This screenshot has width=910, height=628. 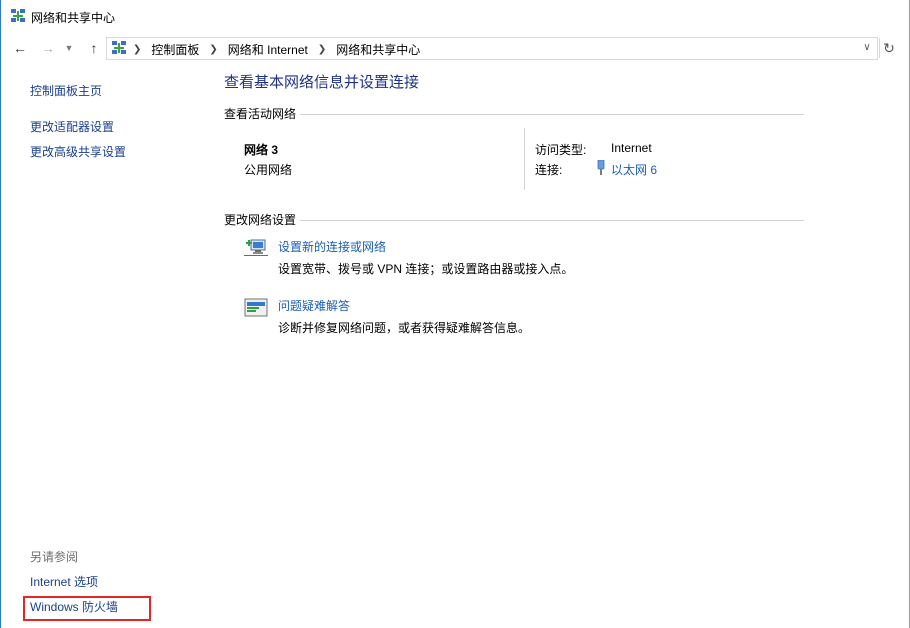 What do you see at coordinates (262, 113) in the screenshot?
I see `active-networks-heading: 查看活动网络` at bounding box center [262, 113].